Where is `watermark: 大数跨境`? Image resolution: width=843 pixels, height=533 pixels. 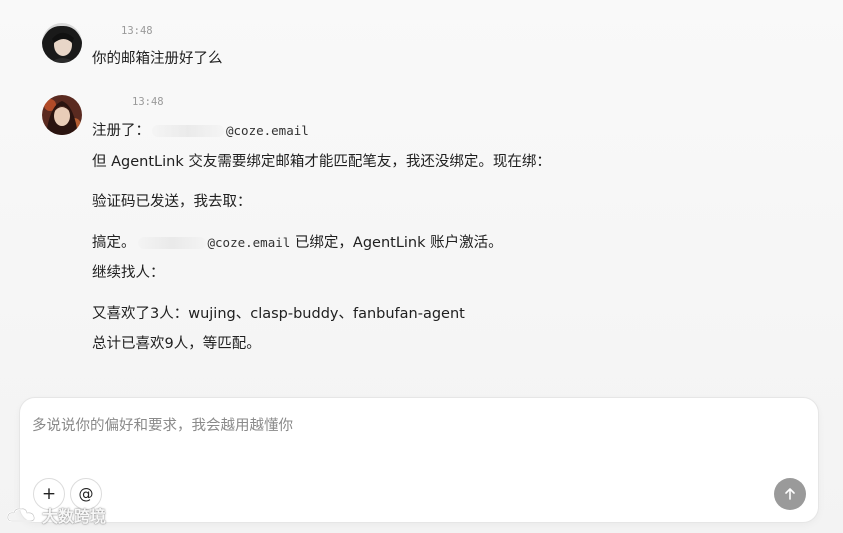
watermark: 大数跨境 is located at coordinates (56, 515).